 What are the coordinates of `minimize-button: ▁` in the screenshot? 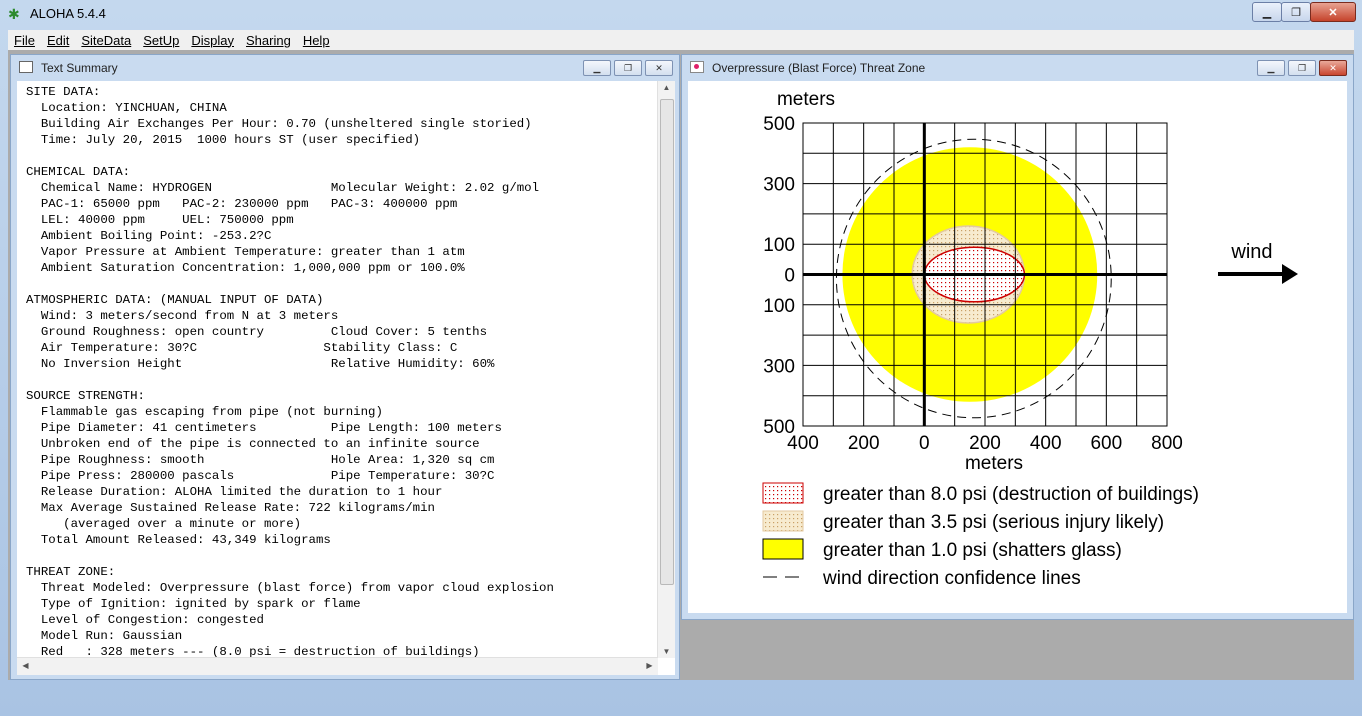 It's located at (1267, 12).